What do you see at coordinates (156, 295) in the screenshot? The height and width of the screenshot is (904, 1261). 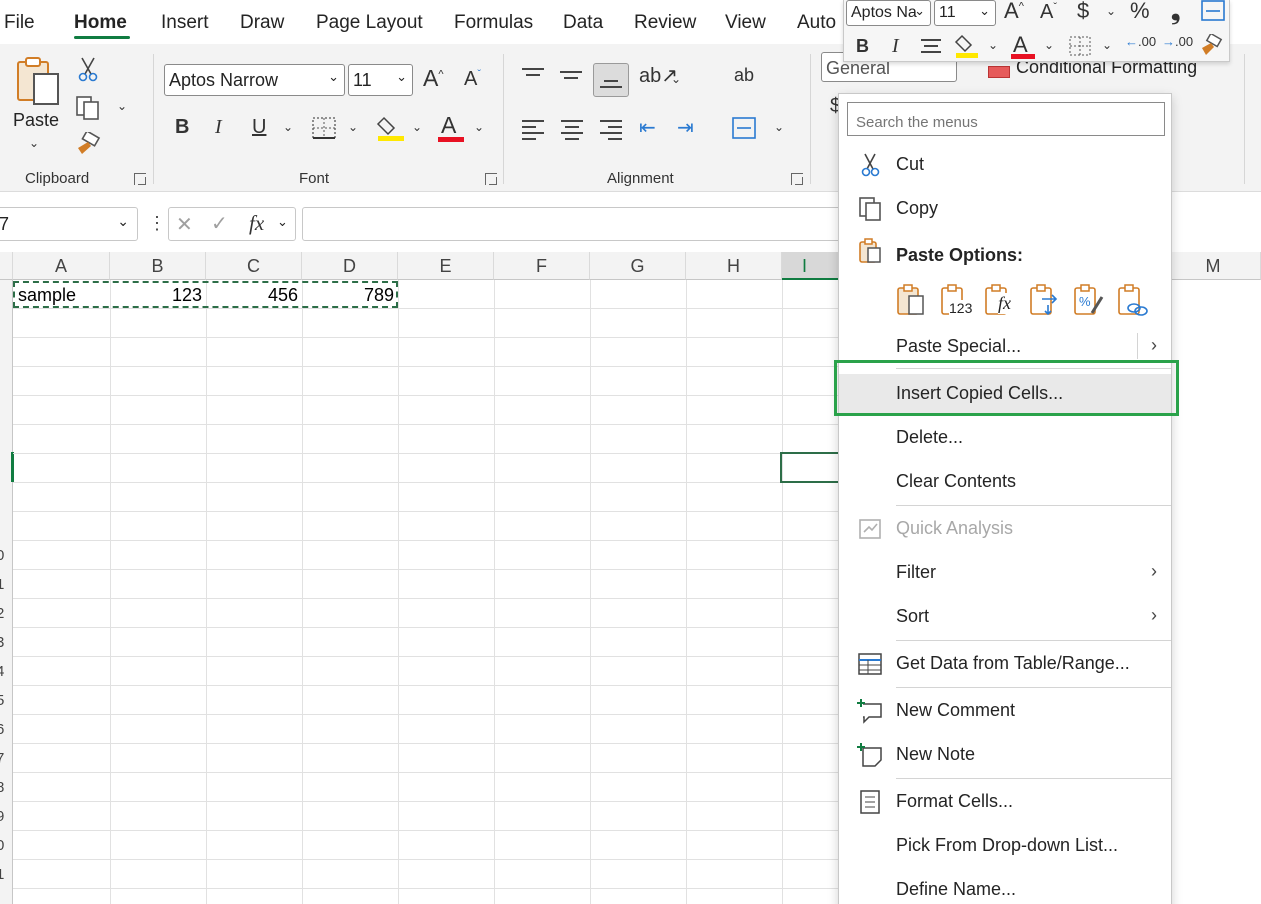 I see `cell-b1: 123` at bounding box center [156, 295].